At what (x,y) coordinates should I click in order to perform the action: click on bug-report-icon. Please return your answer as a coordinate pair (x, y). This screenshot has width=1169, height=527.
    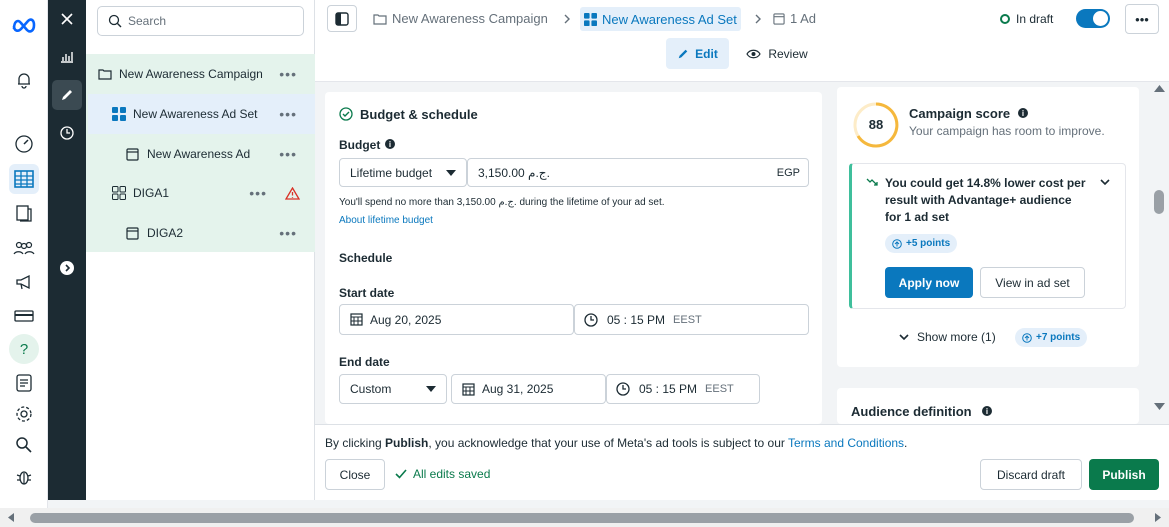
    Looking at the image, I should click on (24, 477).